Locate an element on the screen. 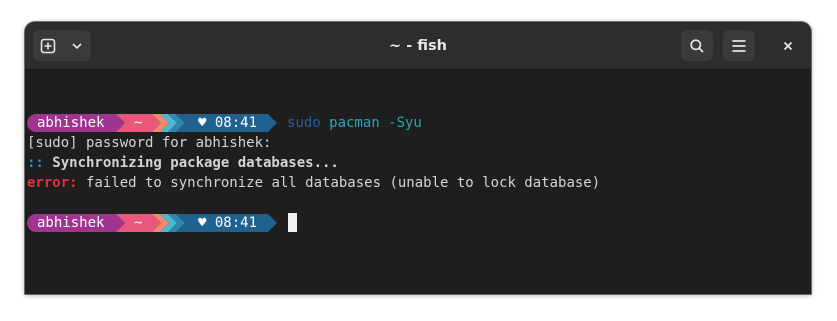  command-line: sudo pacman -Syu is located at coordinates (354, 123).